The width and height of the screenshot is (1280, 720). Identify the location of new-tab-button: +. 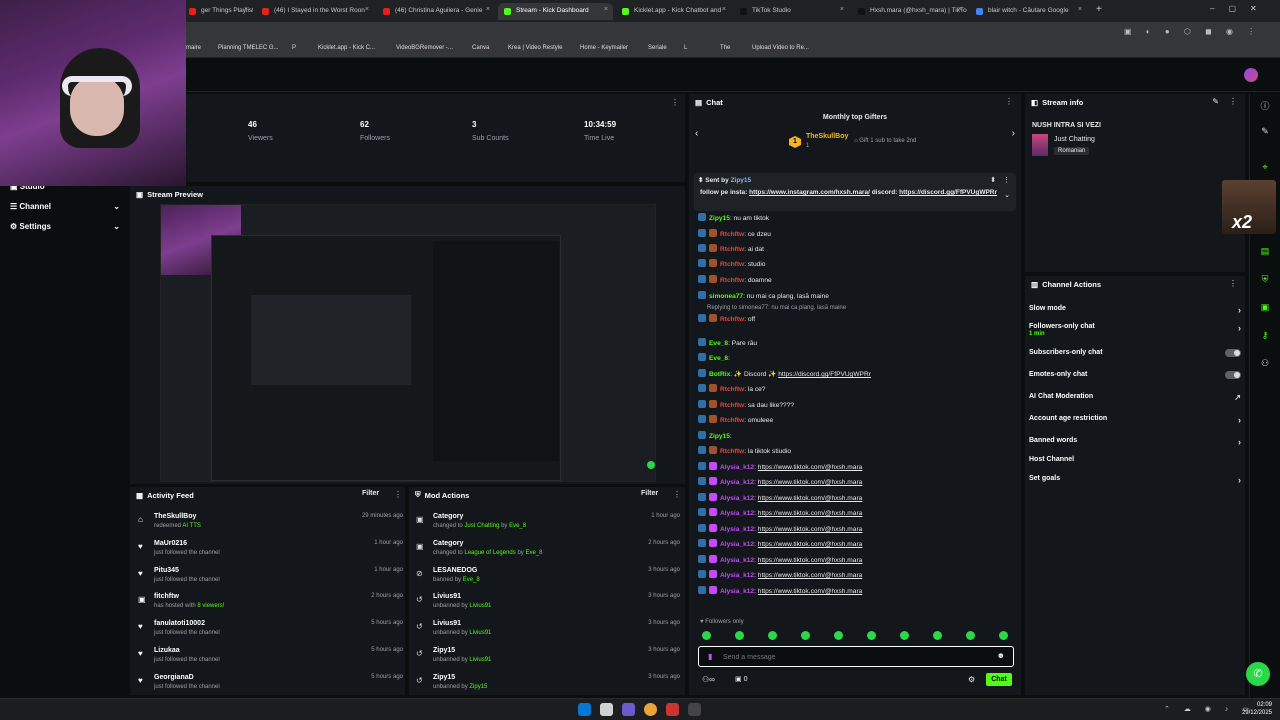
(1099, 9).